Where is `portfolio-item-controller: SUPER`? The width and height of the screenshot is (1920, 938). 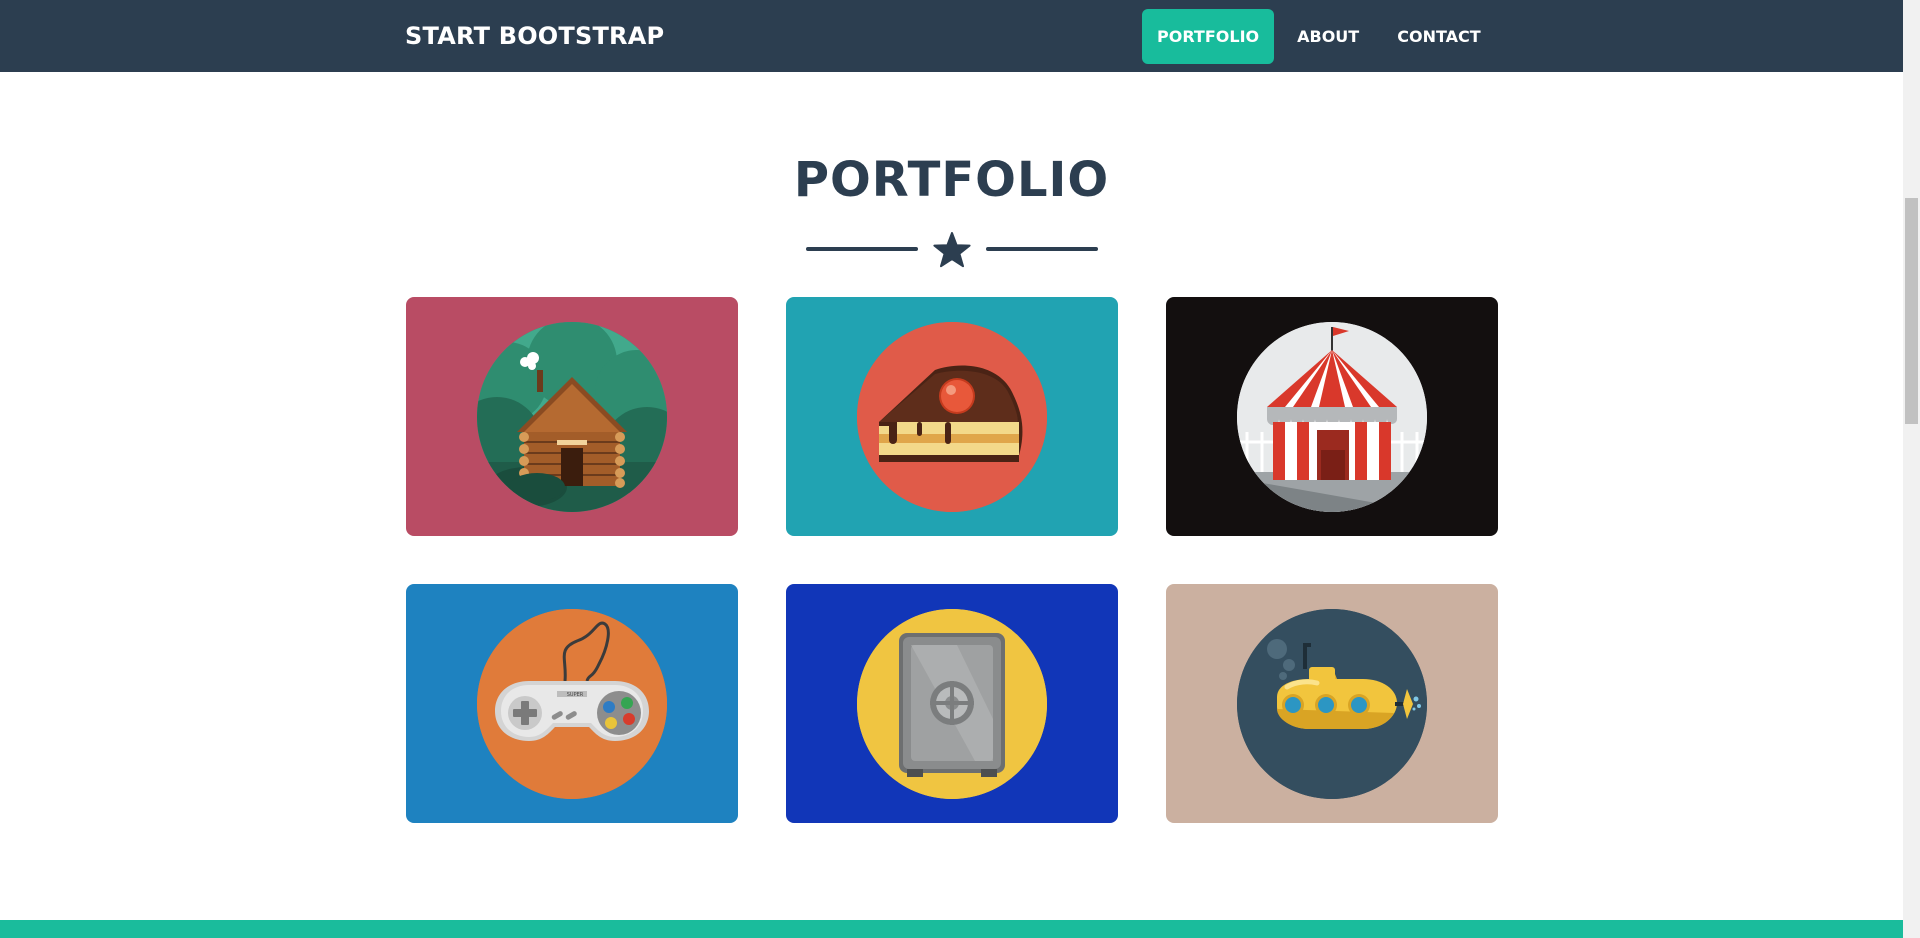 portfolio-item-controller: SUPER is located at coordinates (572, 703).